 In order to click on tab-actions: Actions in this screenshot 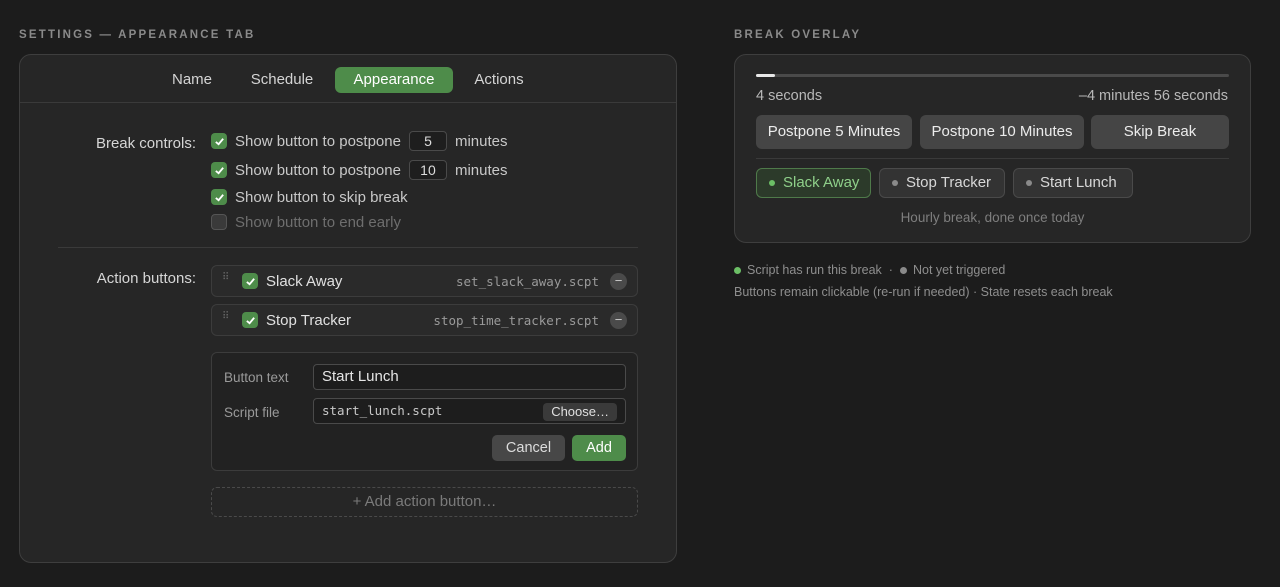, I will do `click(499, 80)`.